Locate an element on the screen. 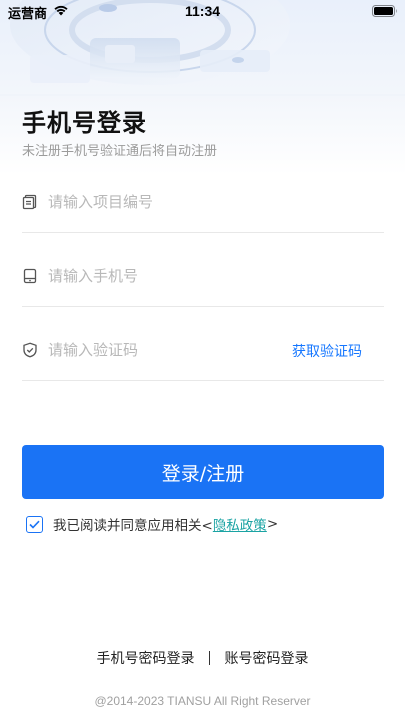 Image resolution: width=405 pixels, height=720 pixels. status-bar: 运营商 11:34 is located at coordinates (202, 11).